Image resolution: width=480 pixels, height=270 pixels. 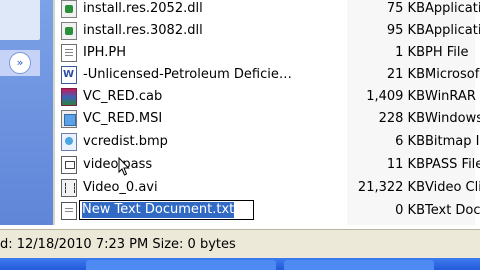 What do you see at coordinates (267, 53) in the screenshot?
I see `file-row: IPH.PH 1 KB PH File` at bounding box center [267, 53].